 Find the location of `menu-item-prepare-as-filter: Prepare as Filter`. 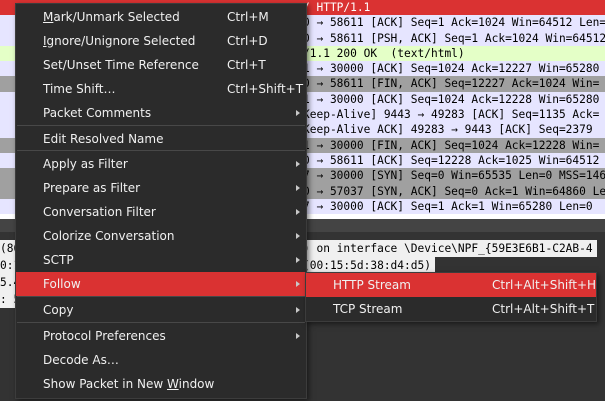

menu-item-prepare-as-filter: Prepare as Filter is located at coordinates (161, 188).